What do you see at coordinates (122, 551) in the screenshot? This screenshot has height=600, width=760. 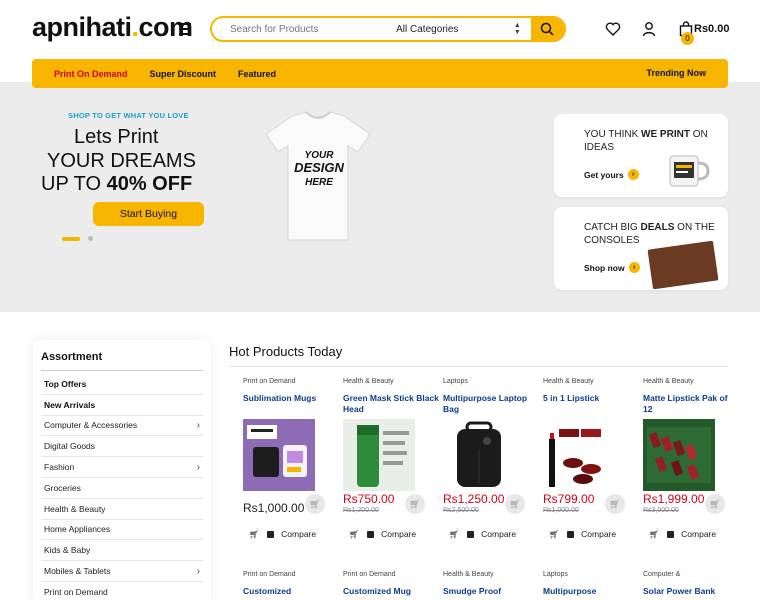 I see `sidebar-category-item: Kids & Baby` at bounding box center [122, 551].